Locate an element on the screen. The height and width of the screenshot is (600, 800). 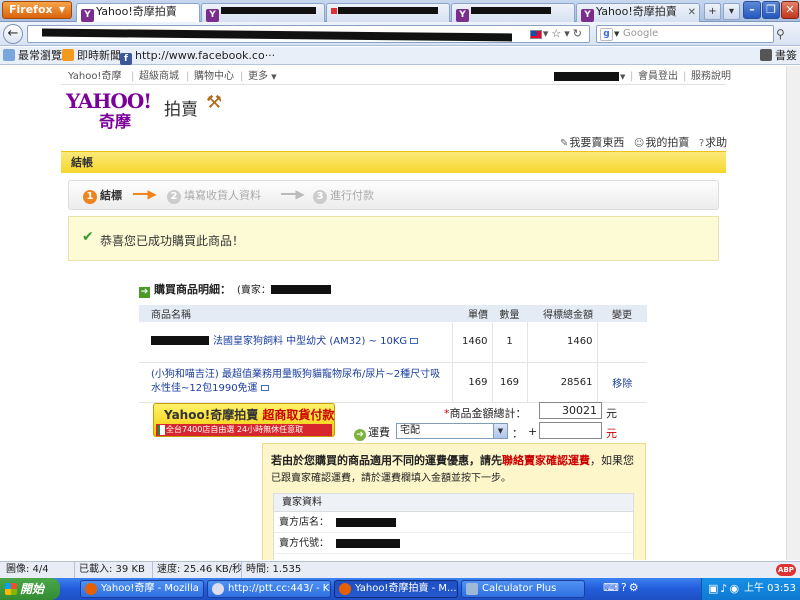
user-icon: ☺ is located at coordinates (639, 143).